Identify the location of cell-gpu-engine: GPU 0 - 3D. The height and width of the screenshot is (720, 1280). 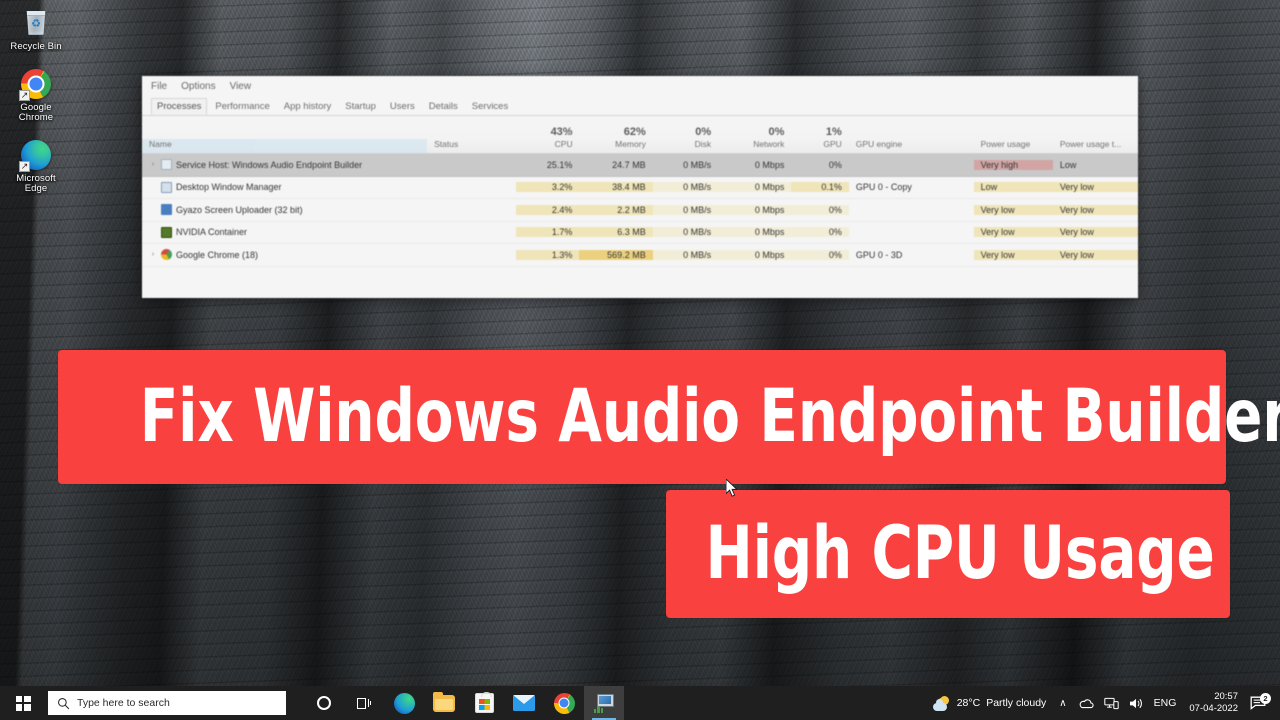
(879, 254).